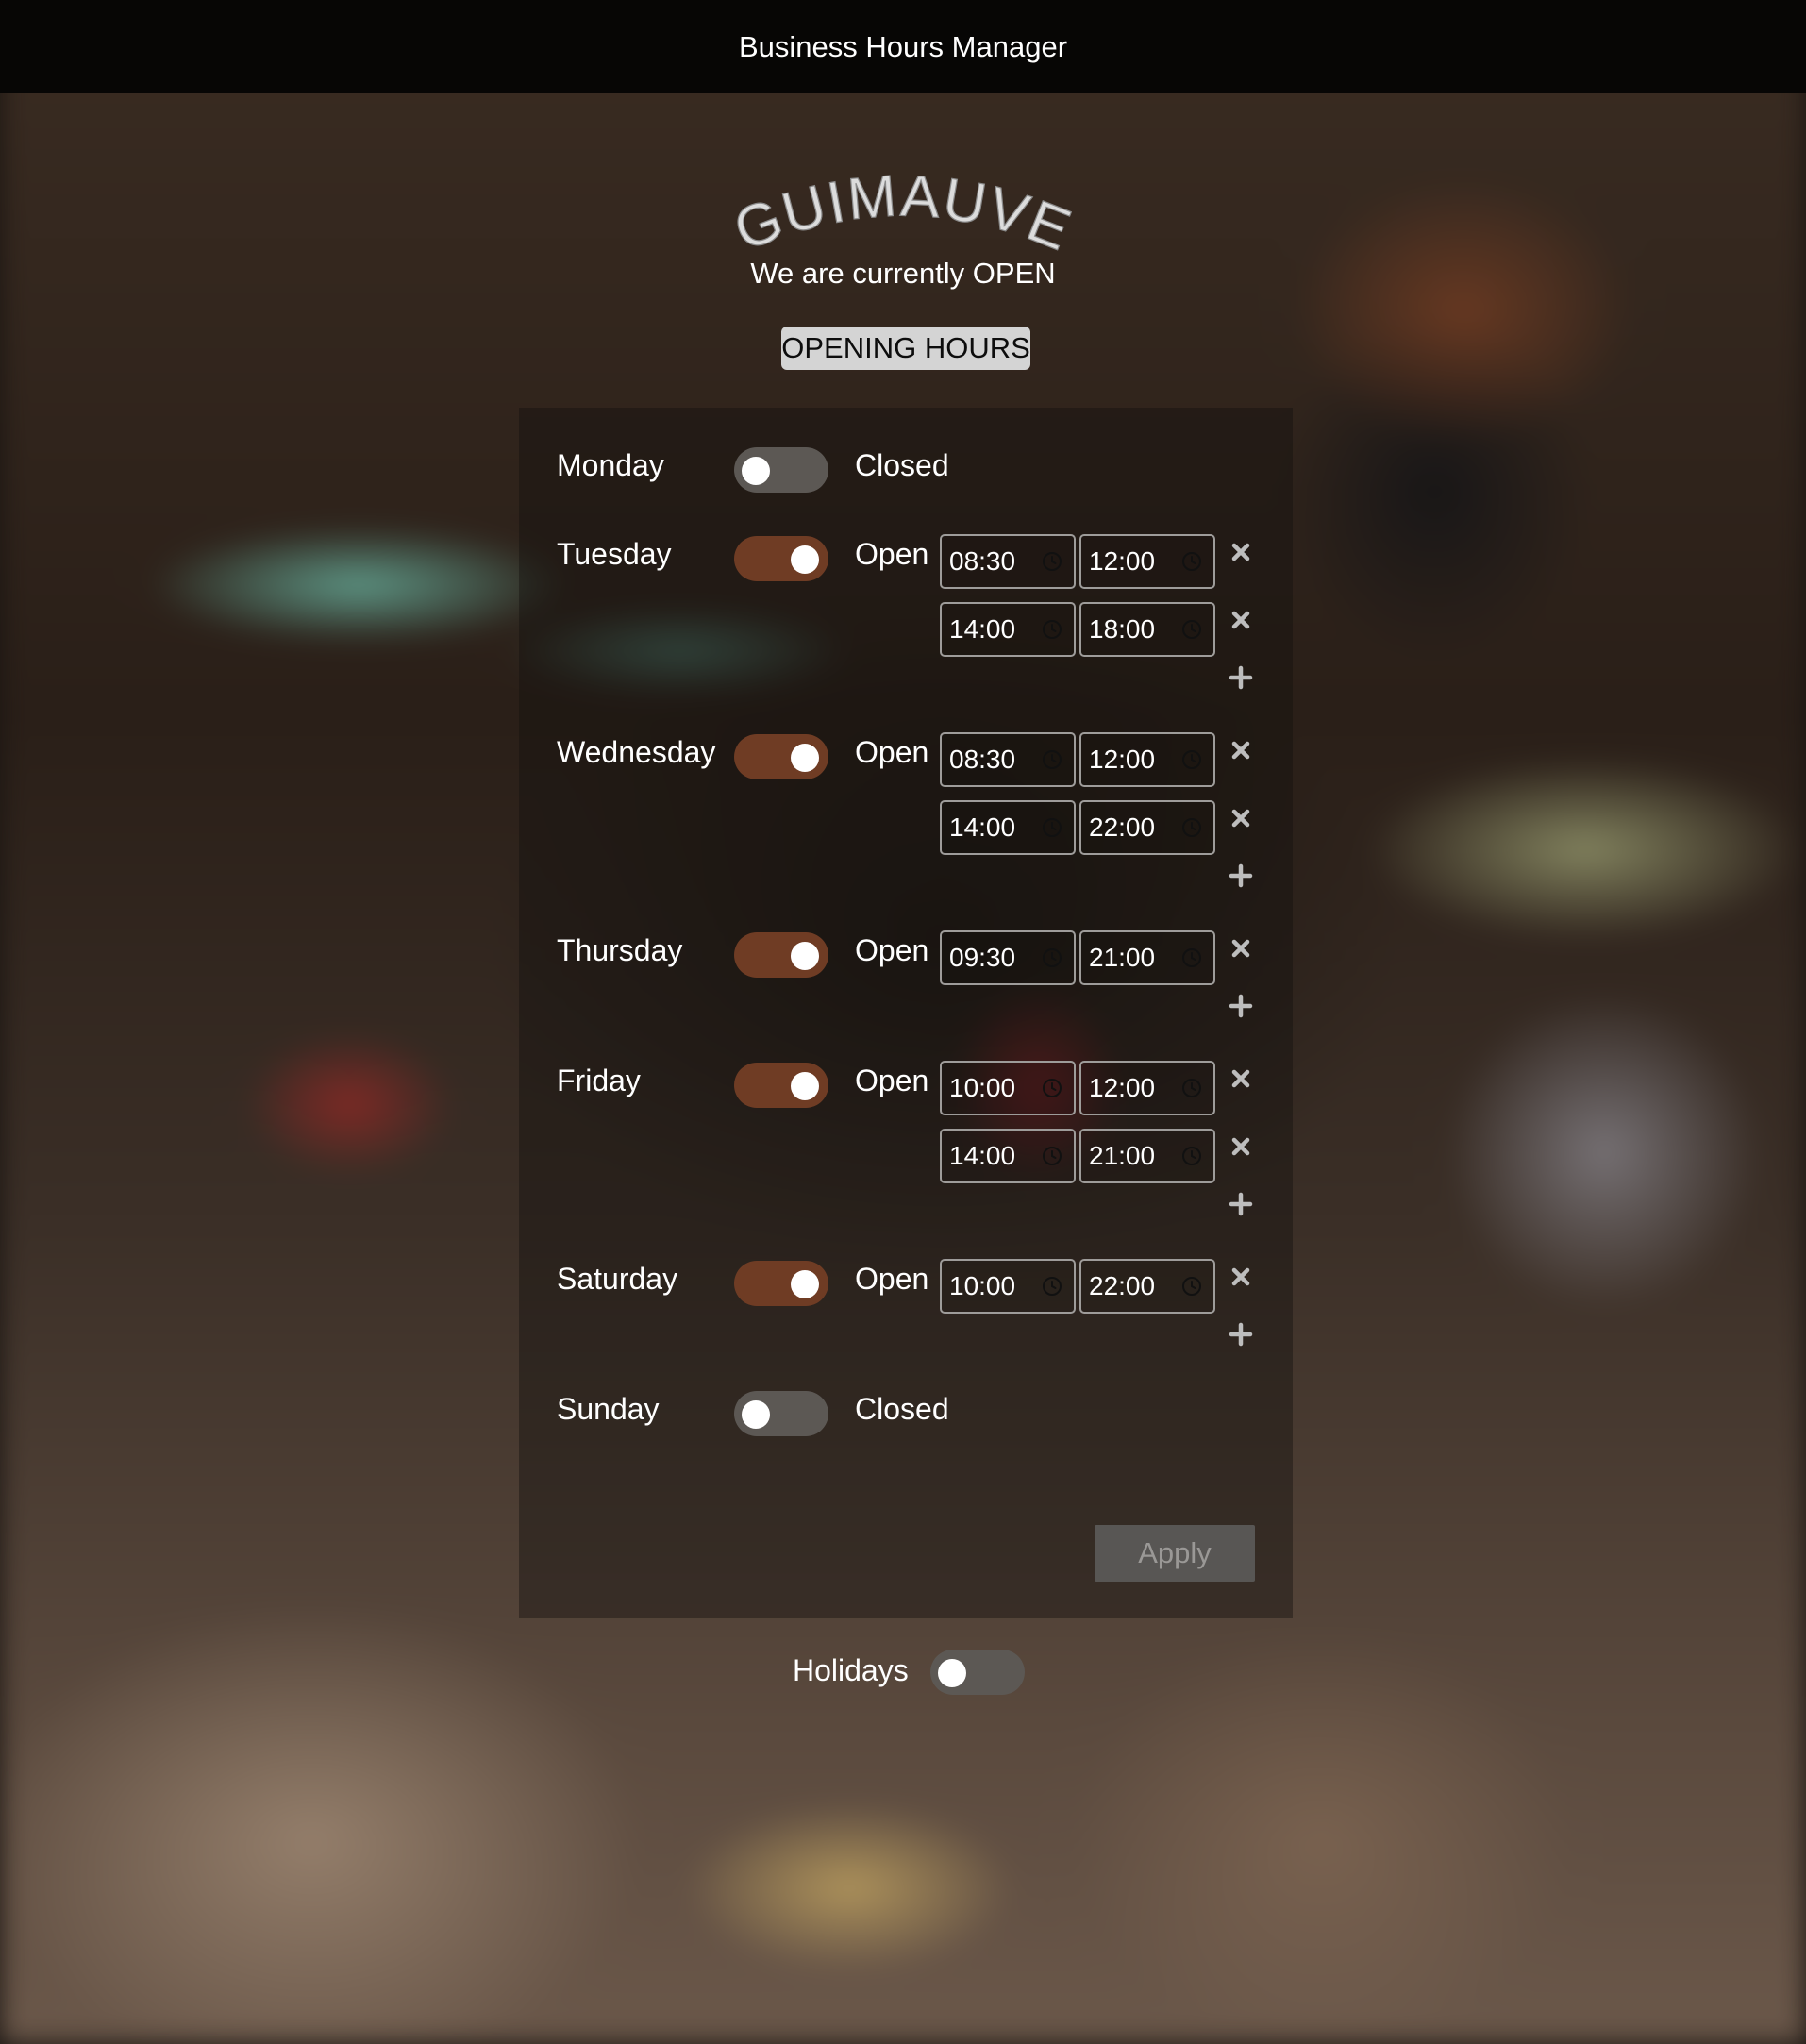  I want to click on day-label: Wednesday, so click(636, 752).